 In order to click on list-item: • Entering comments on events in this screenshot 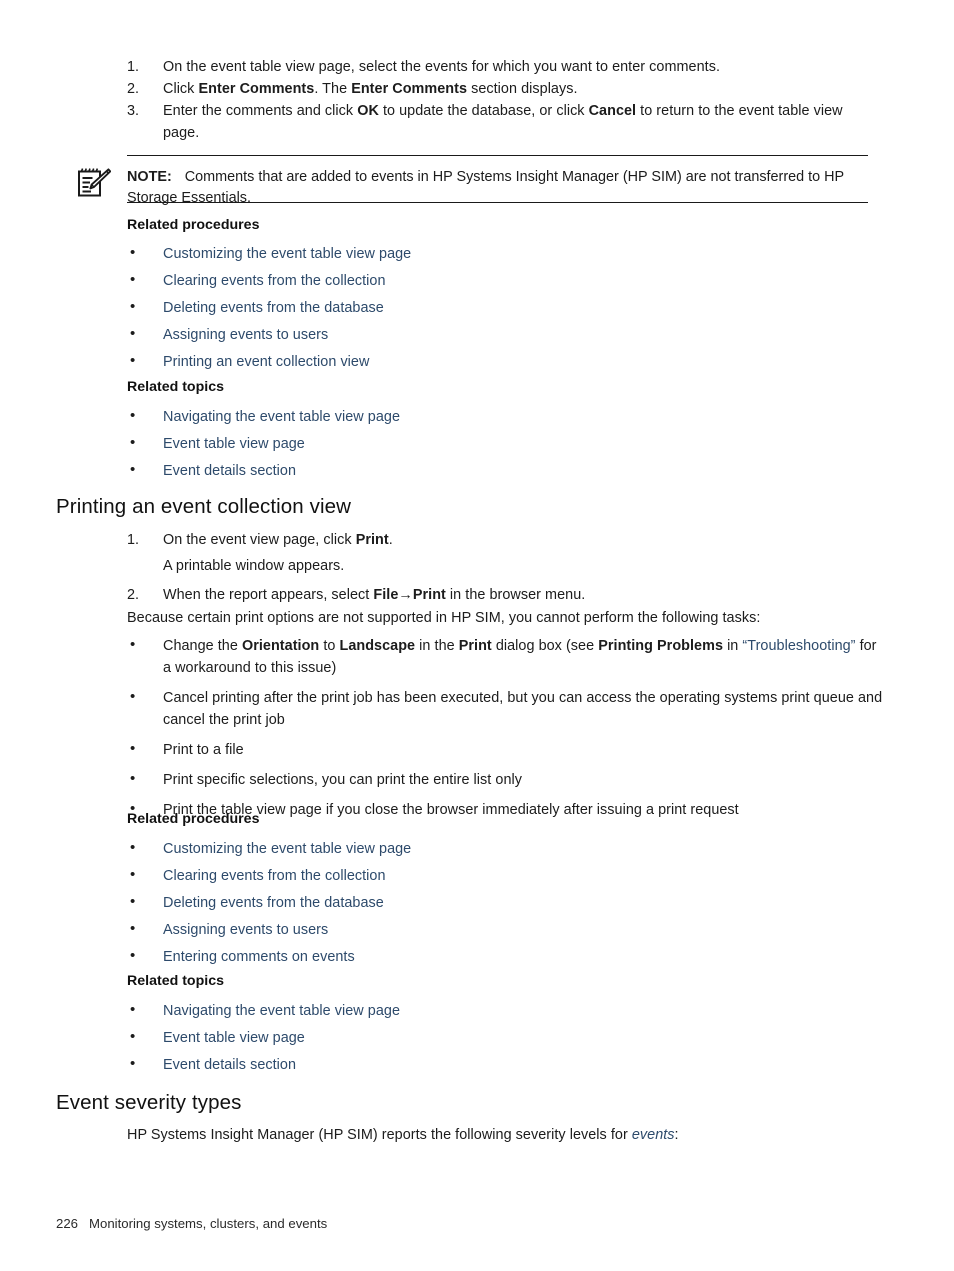, I will do `click(477, 957)`.